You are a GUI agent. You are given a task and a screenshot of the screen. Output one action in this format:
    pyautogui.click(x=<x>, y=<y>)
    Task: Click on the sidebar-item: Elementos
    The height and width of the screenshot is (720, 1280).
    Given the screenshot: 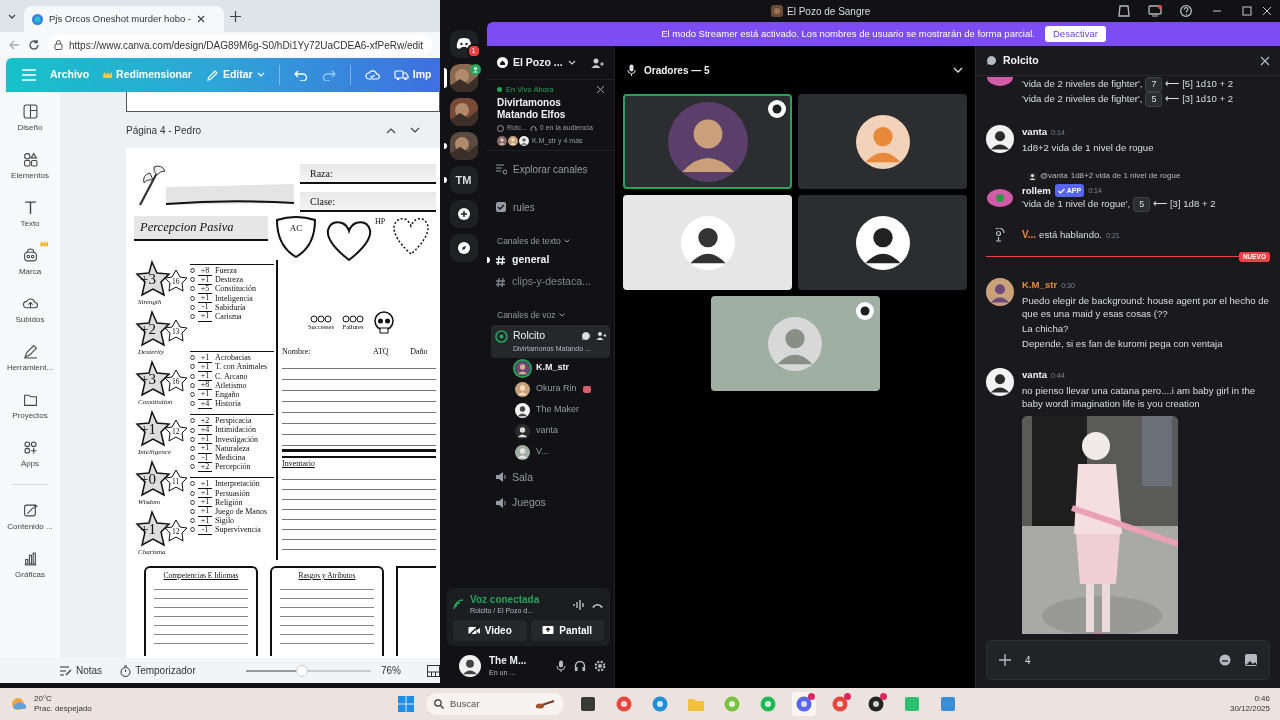 What is the action you would take?
    pyautogui.click(x=30, y=168)
    